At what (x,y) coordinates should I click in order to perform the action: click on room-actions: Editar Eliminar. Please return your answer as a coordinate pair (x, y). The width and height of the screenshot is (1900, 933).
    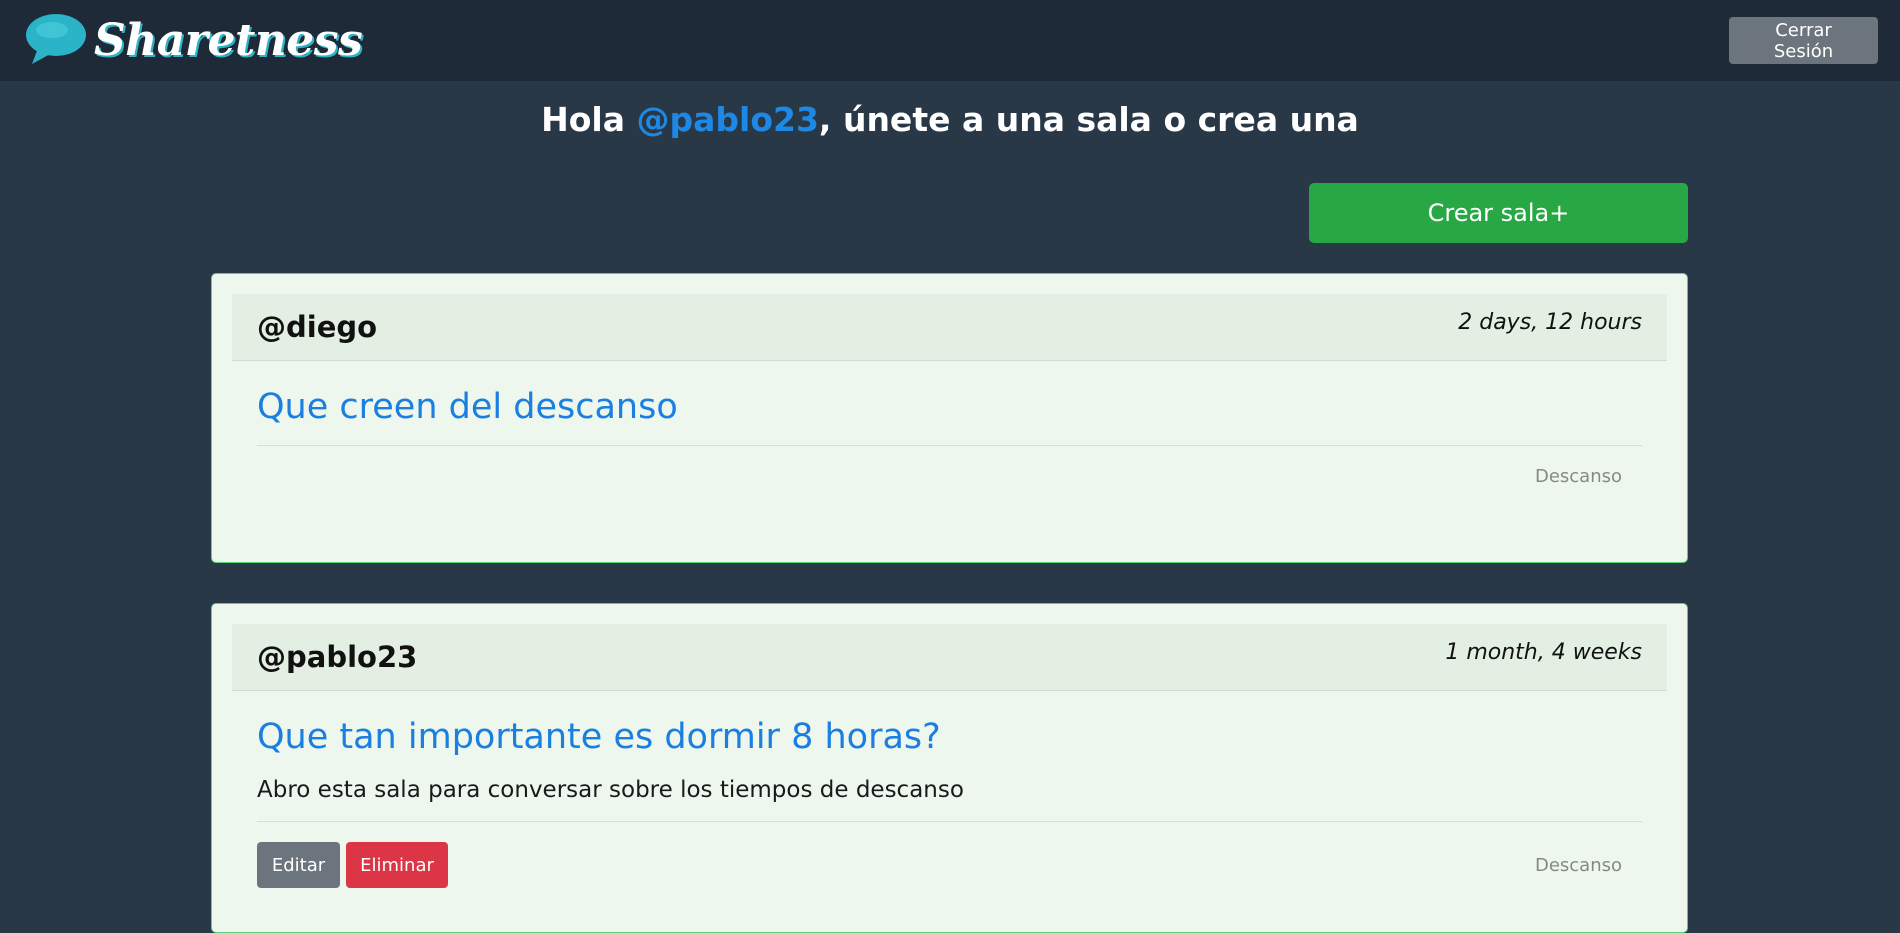
    Looking at the image, I should click on (352, 865).